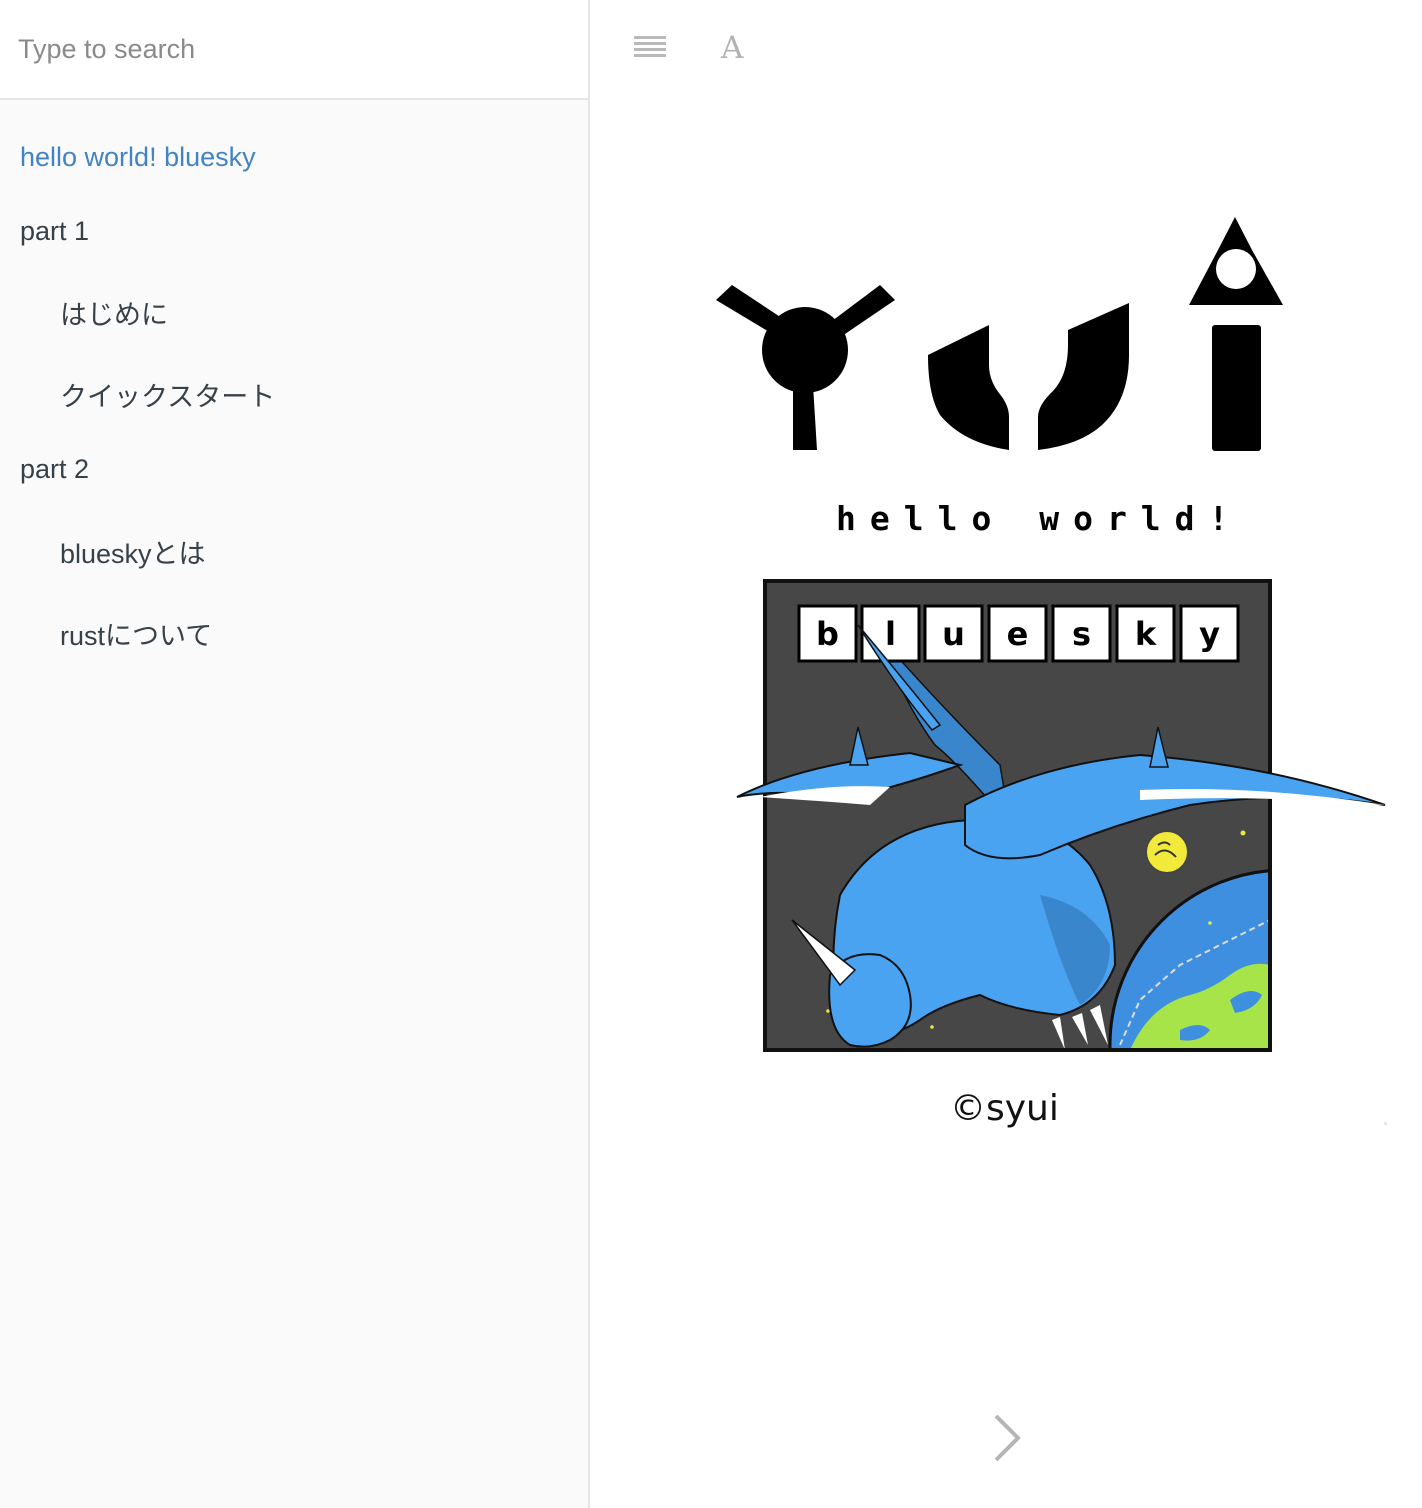  What do you see at coordinates (1008, 1438) in the screenshot?
I see `chevron-right-icon` at bounding box center [1008, 1438].